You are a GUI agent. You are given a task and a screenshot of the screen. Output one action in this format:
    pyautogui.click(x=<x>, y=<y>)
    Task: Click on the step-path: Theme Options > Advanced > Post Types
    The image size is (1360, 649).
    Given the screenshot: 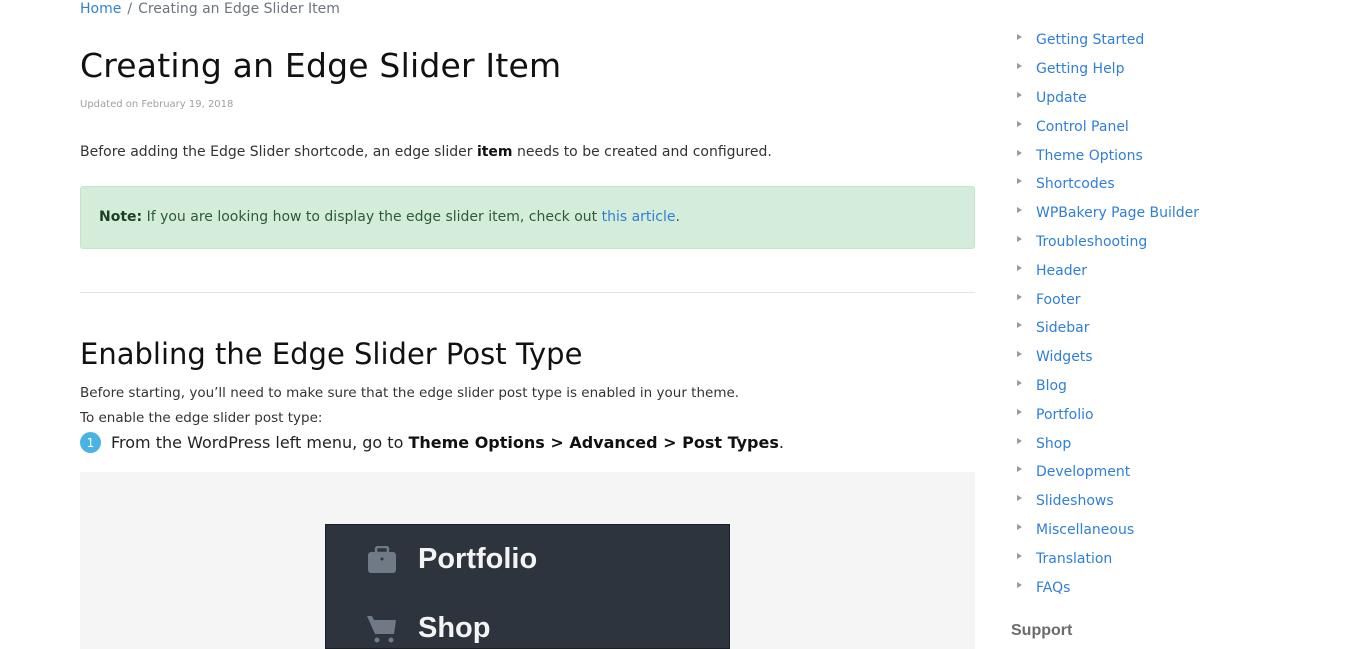 What is the action you would take?
    pyautogui.click(x=593, y=442)
    